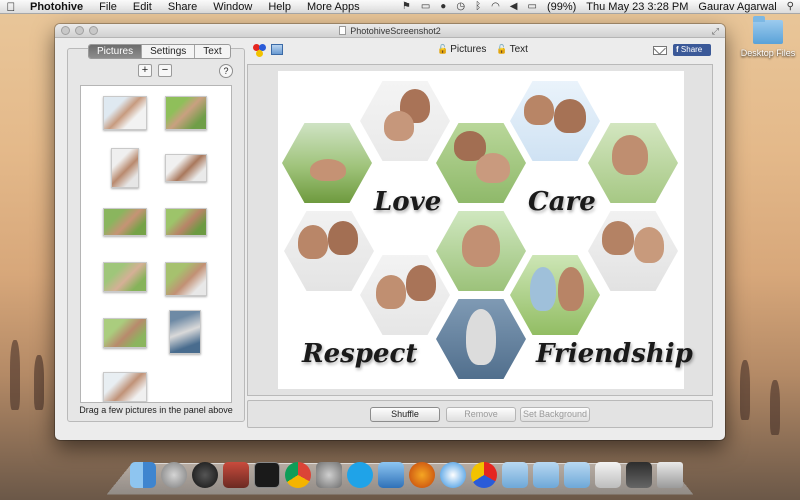  I want to click on window-controls, so click(79, 30).